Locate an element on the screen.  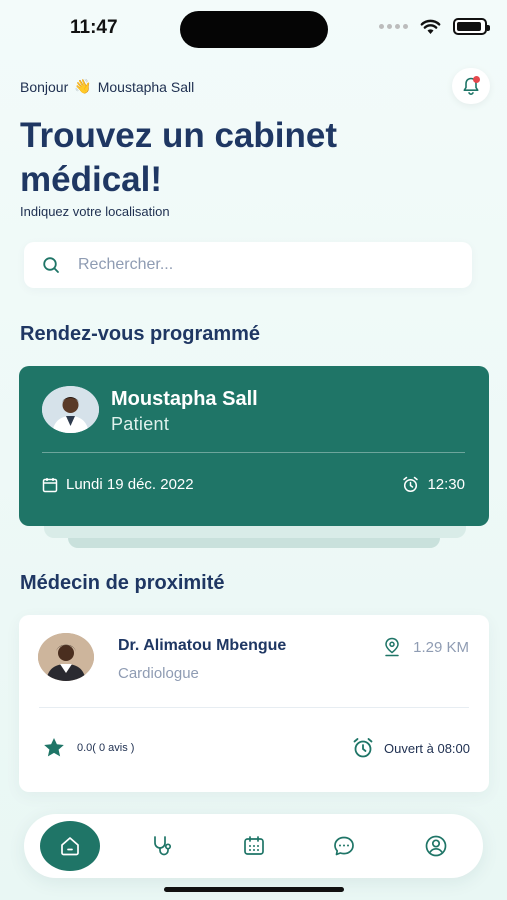
appointment-patient-role: Patient is located at coordinates (140, 424).